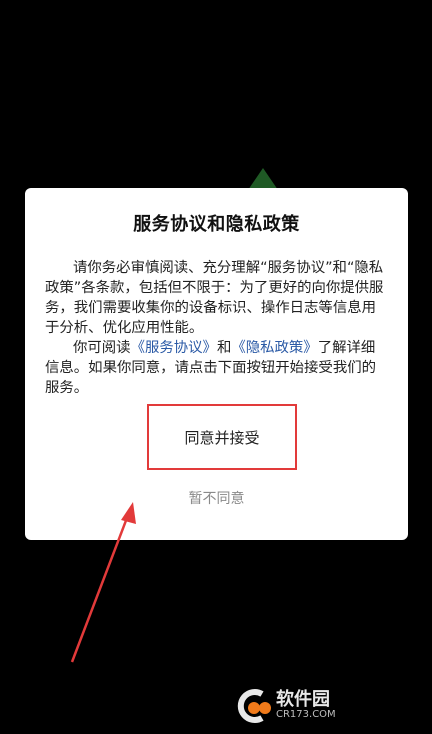 The height and width of the screenshot is (734, 432). What do you see at coordinates (263, 179) in the screenshot?
I see `background-app-logo-fragment` at bounding box center [263, 179].